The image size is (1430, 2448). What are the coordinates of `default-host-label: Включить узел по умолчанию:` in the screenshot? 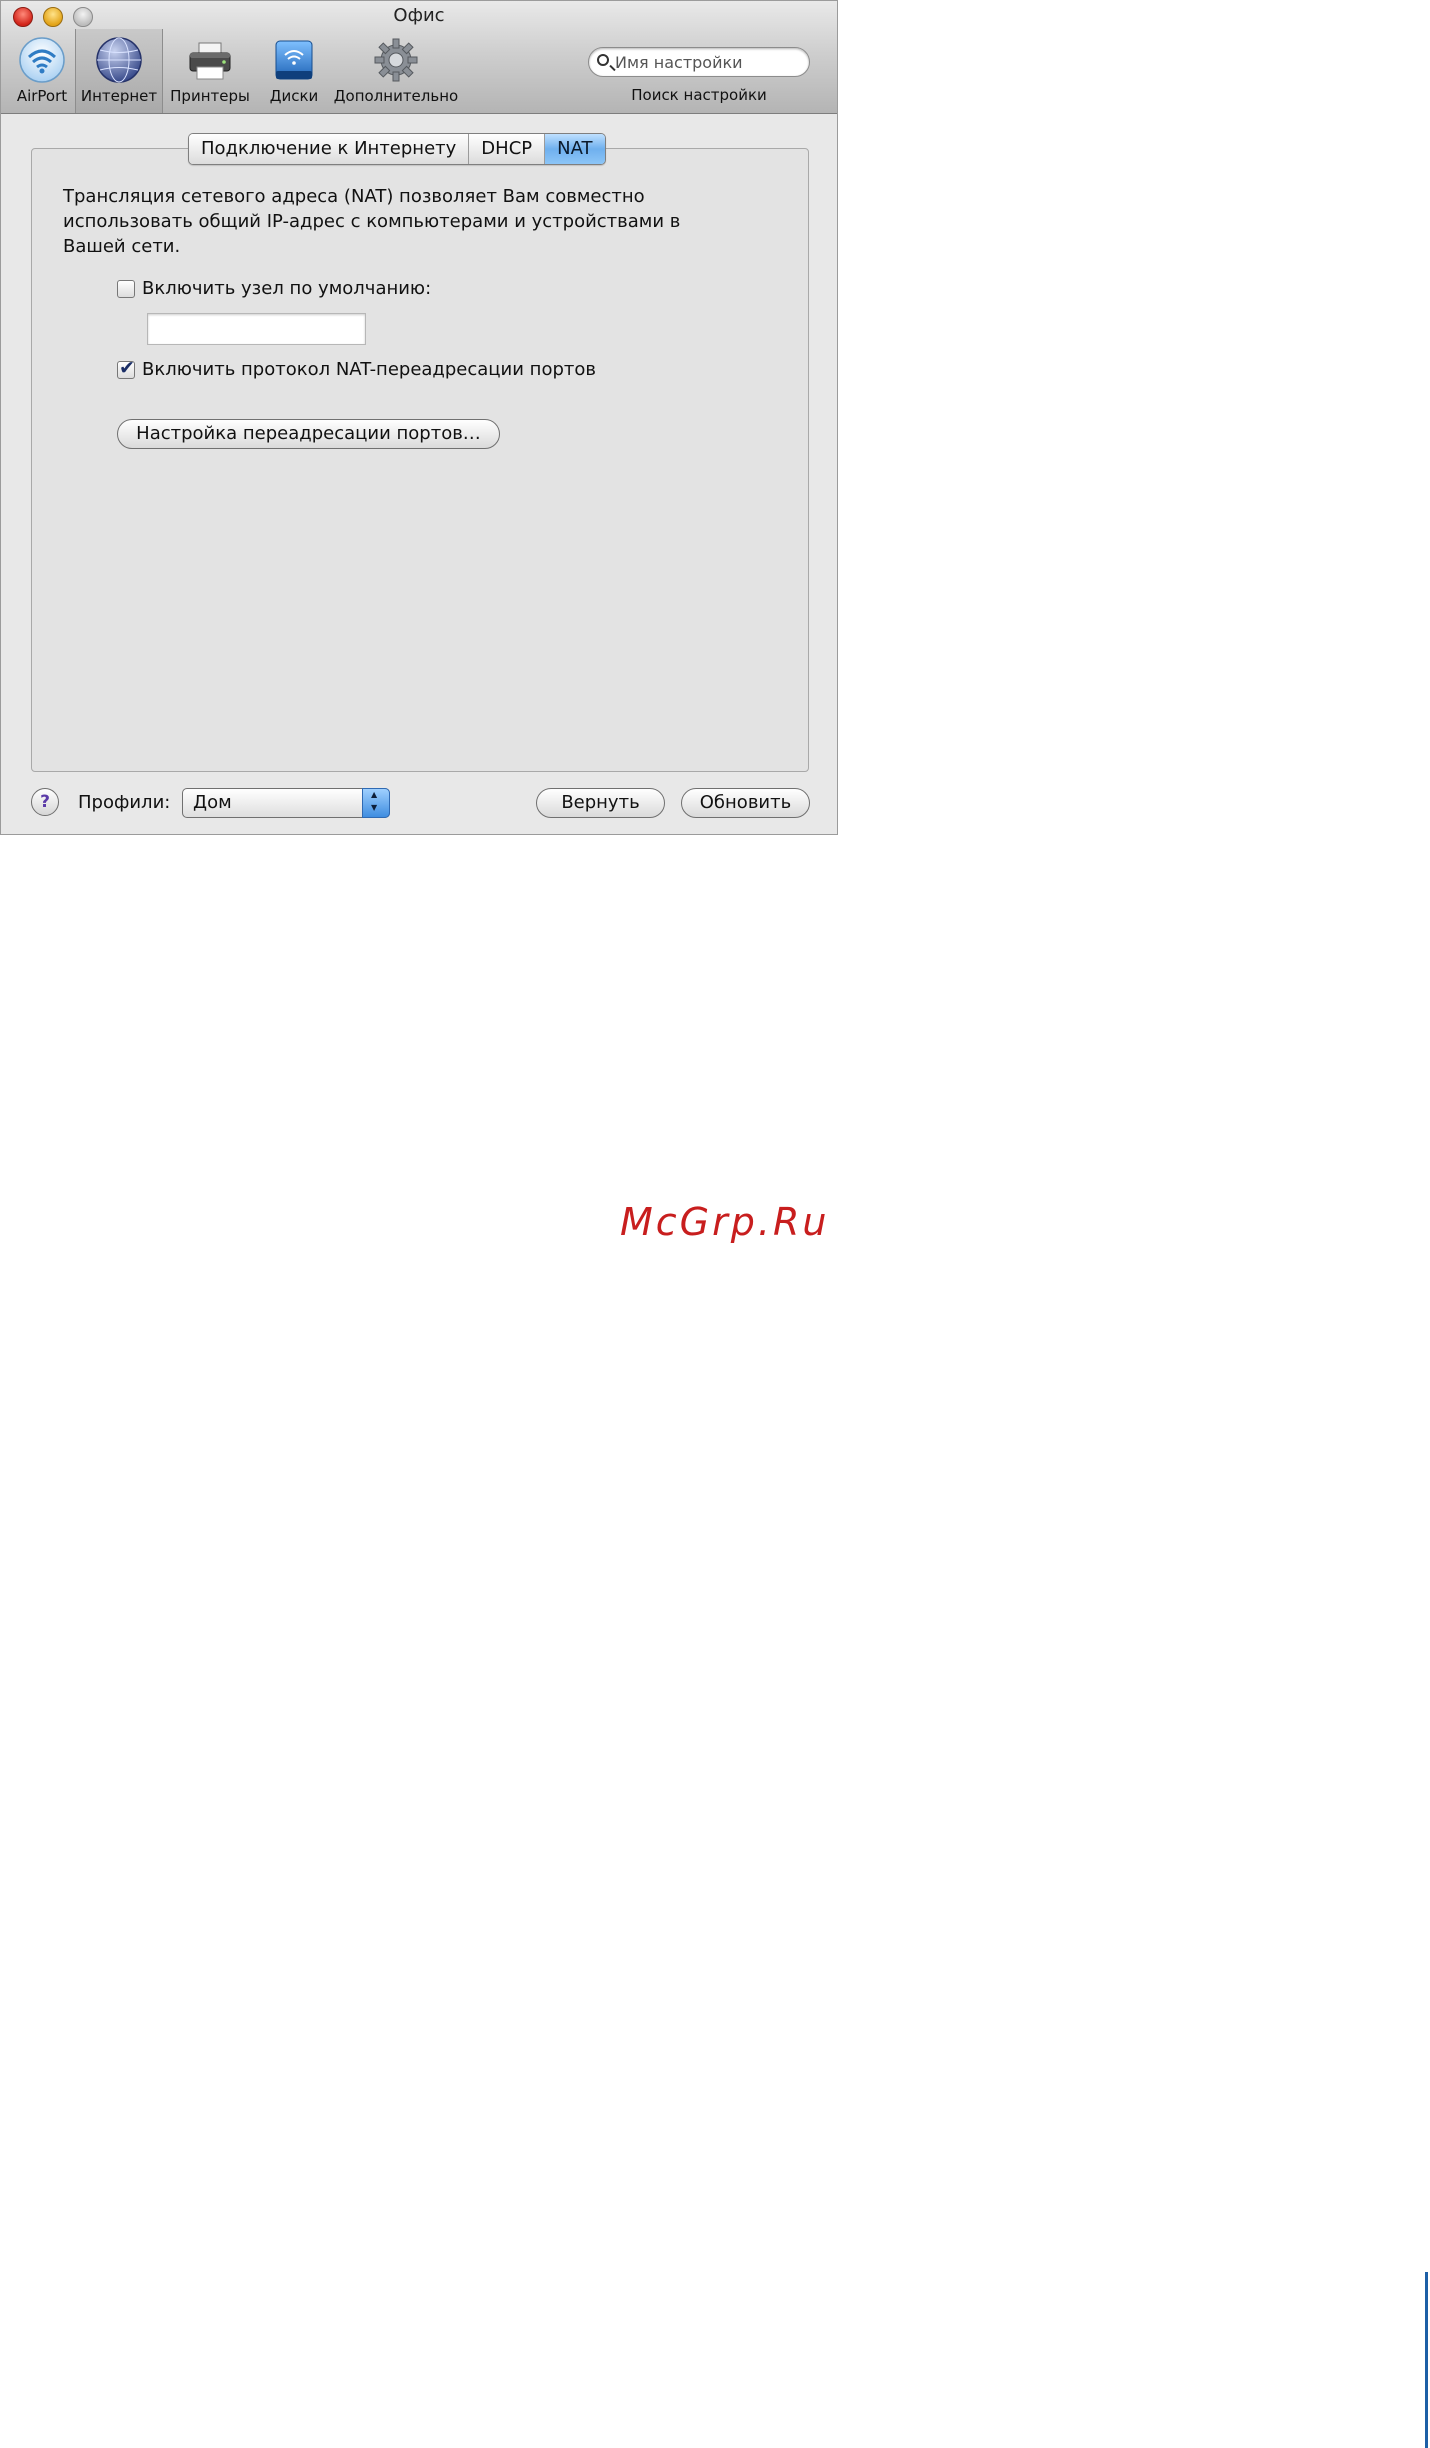 It's located at (287, 288).